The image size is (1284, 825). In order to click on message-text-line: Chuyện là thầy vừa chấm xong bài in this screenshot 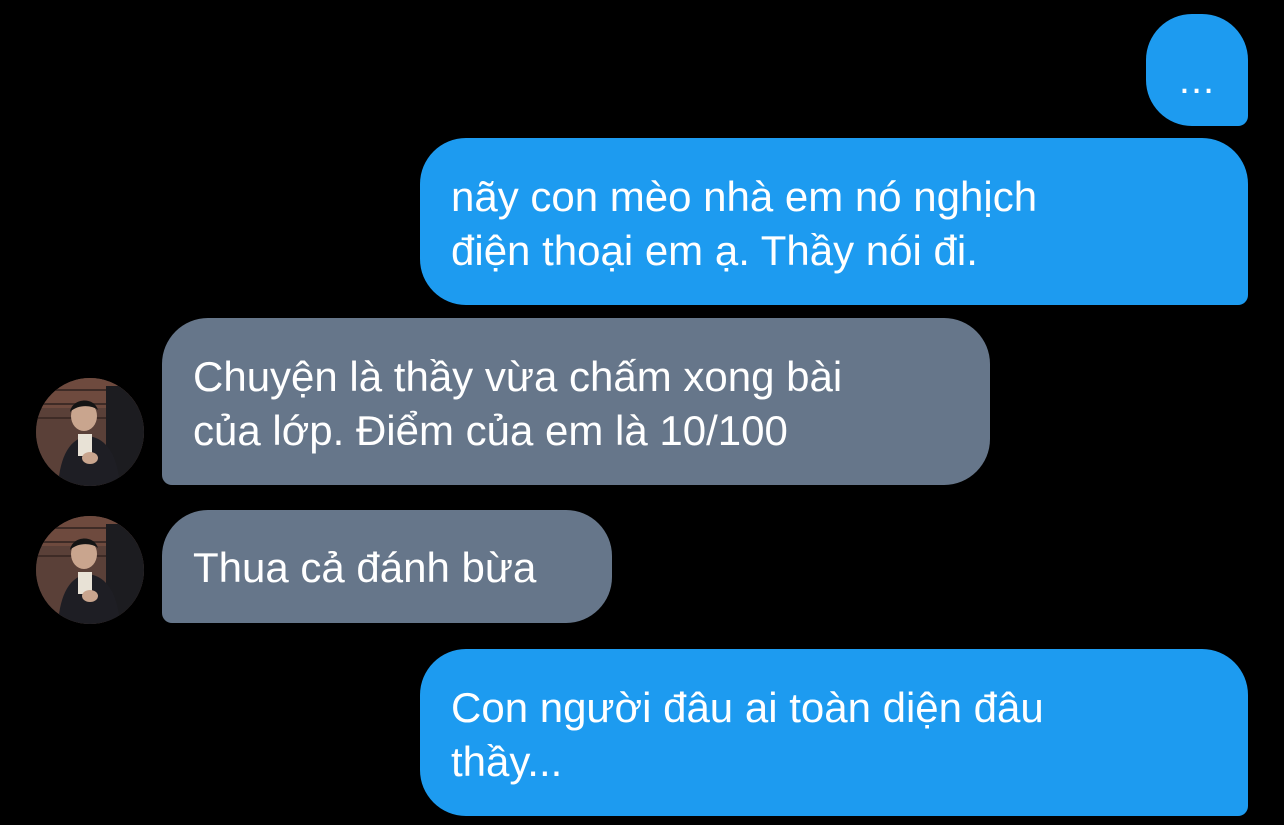, I will do `click(518, 376)`.